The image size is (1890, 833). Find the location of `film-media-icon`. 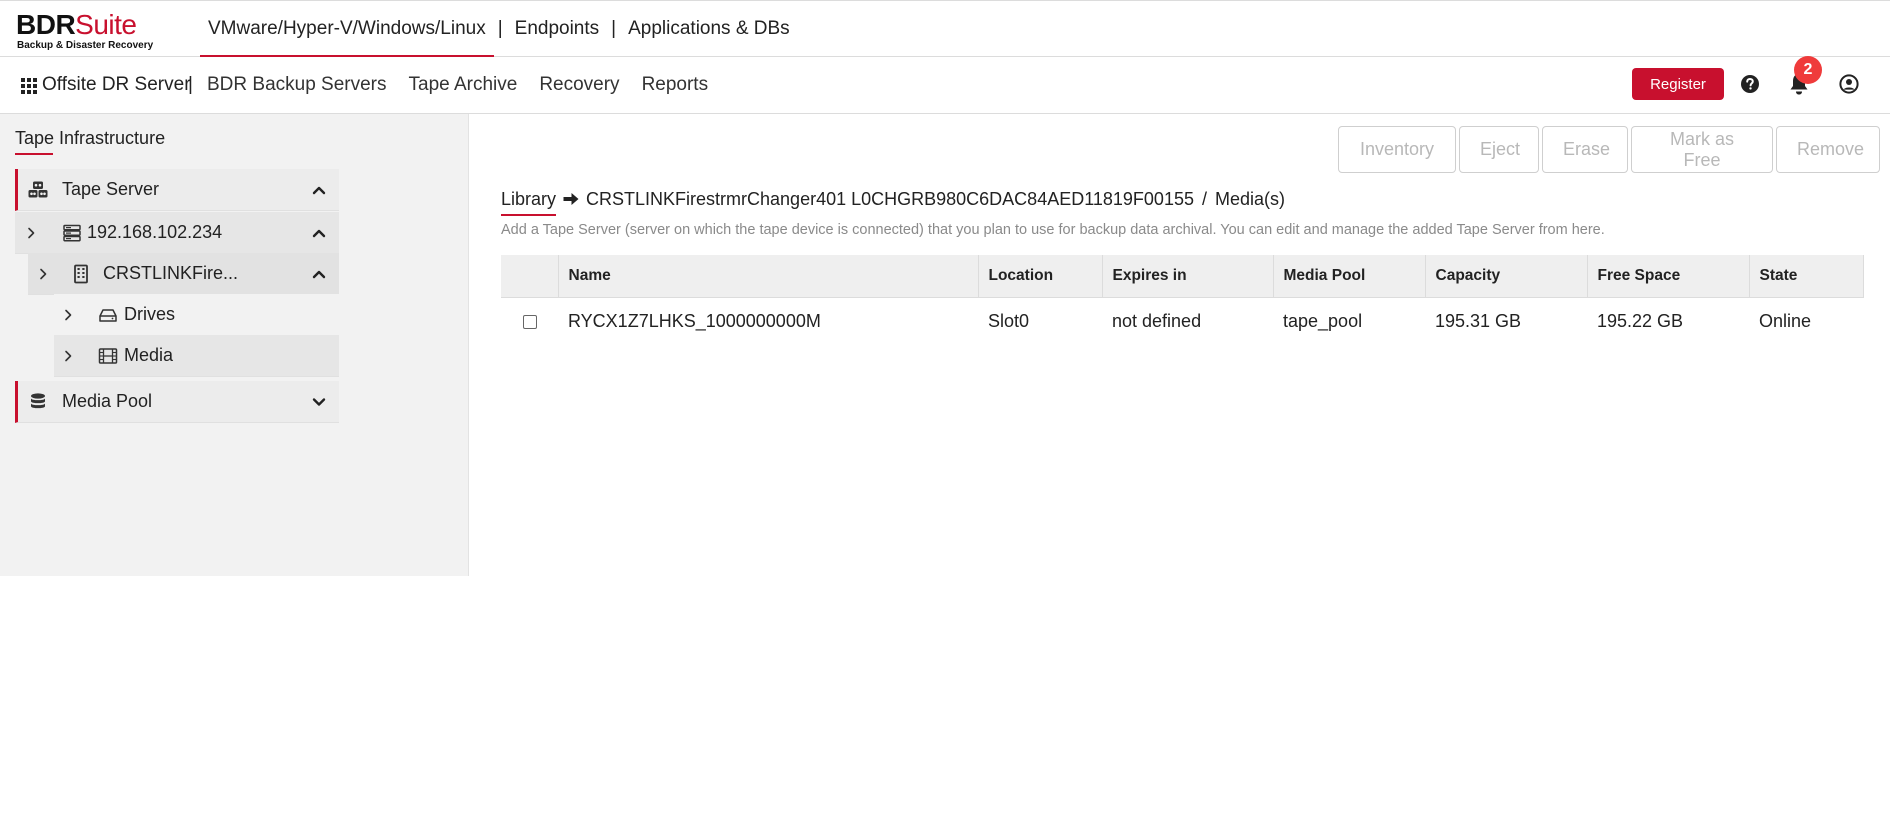

film-media-icon is located at coordinates (108, 356).